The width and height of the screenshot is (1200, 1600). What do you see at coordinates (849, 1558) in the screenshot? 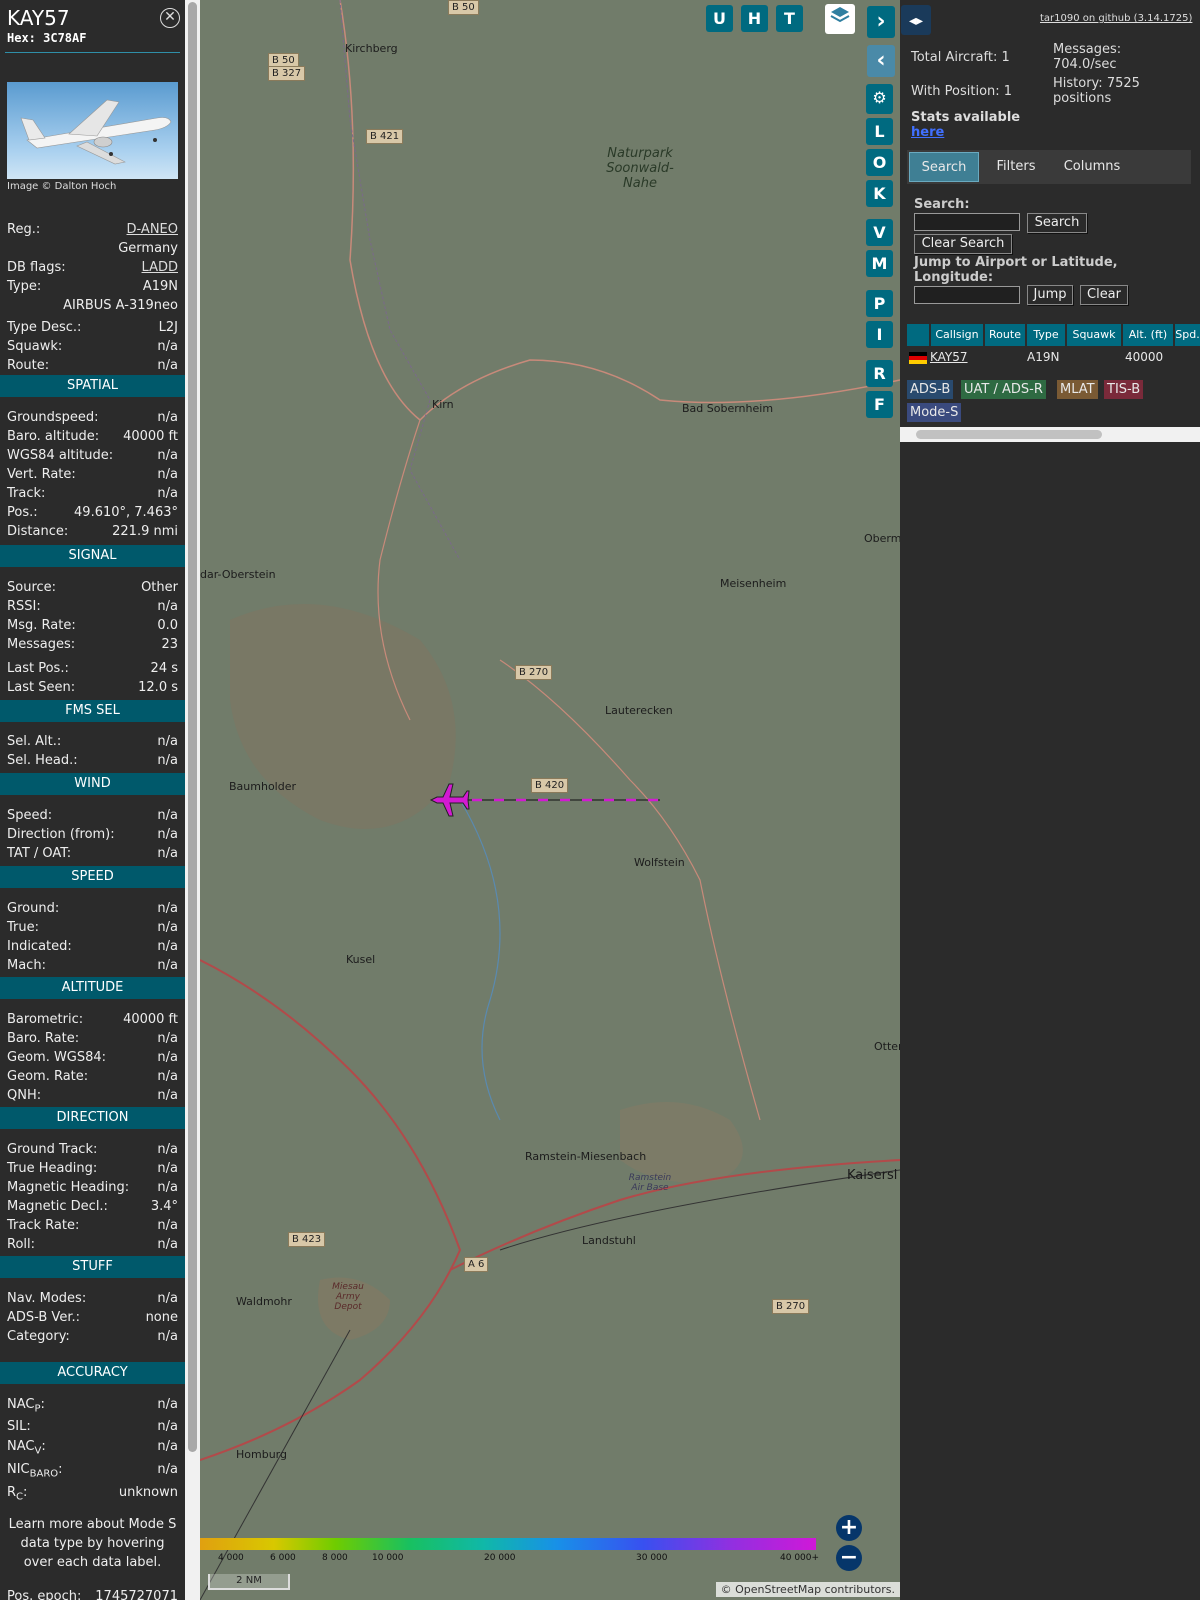
I see `zoom-out-button: −` at bounding box center [849, 1558].